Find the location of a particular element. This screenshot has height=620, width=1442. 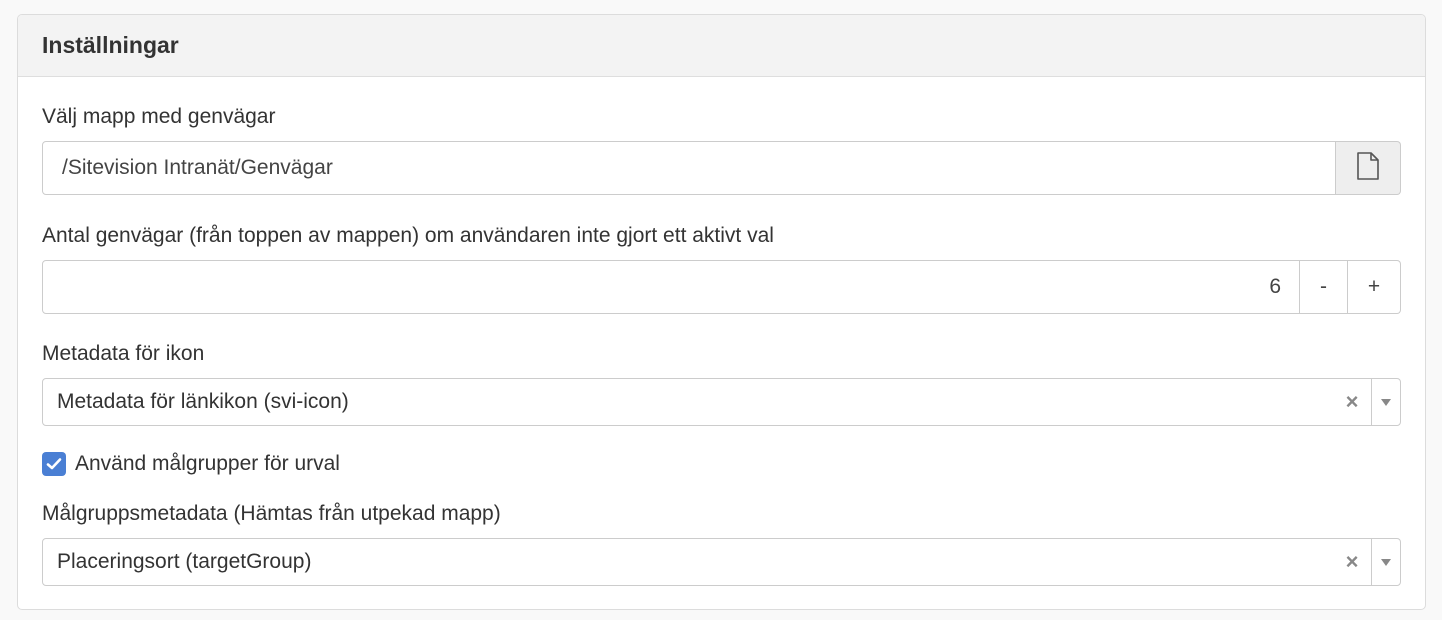

check-icon is located at coordinates (54, 464).